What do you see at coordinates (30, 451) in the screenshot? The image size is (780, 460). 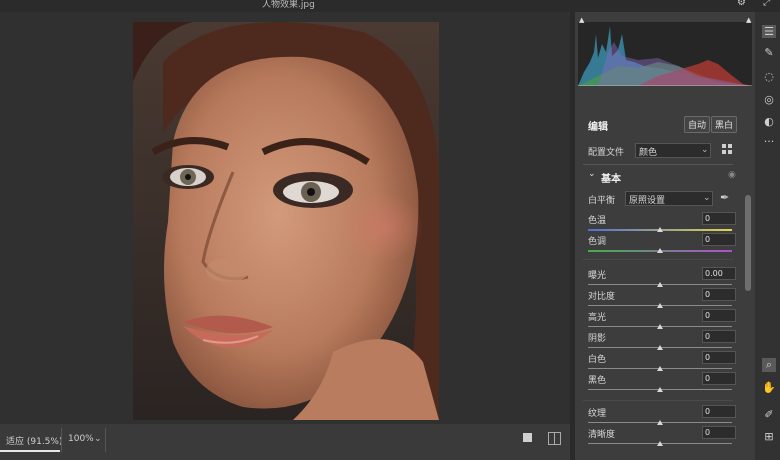 I see `fit-zoom-active-indicator` at bounding box center [30, 451].